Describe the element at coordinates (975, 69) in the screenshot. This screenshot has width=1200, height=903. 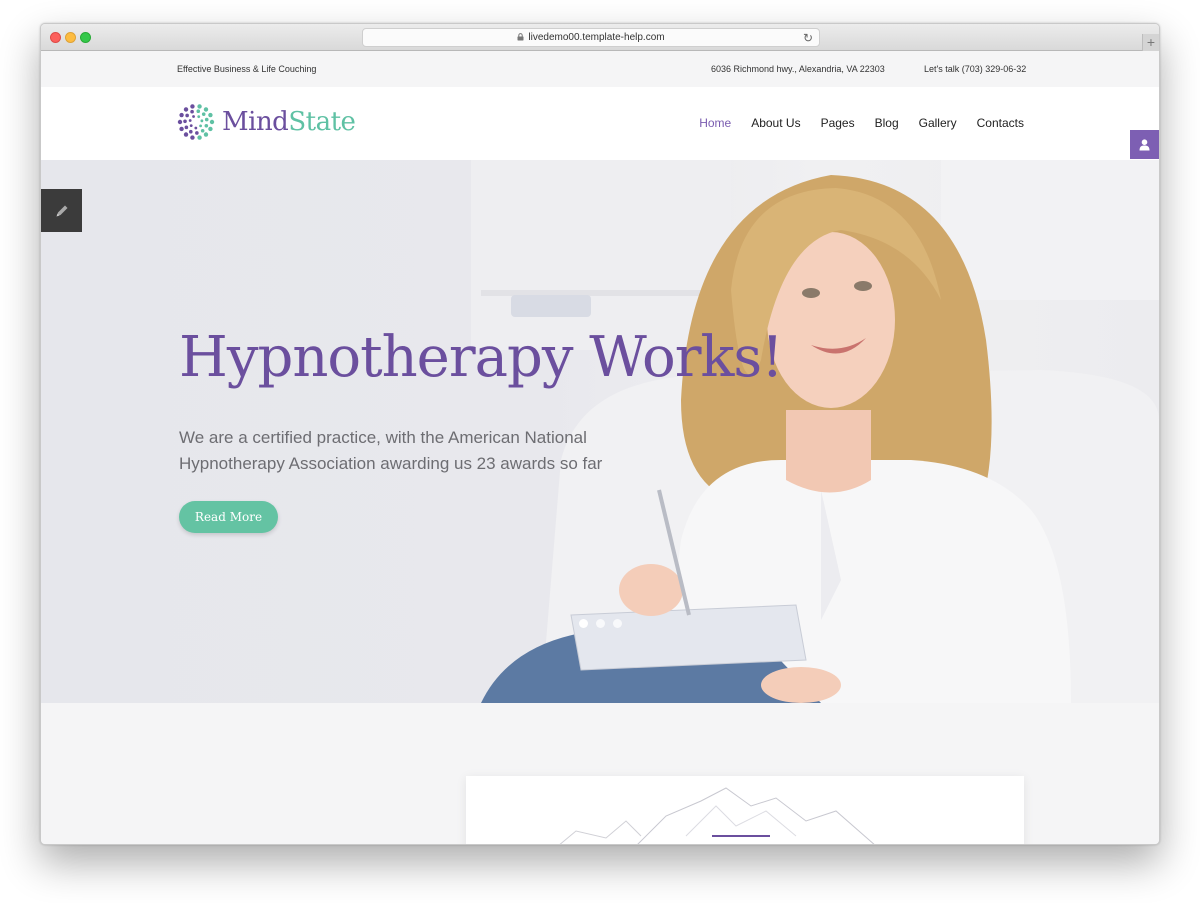
I see `phone-text: Let's talk (703) 329-06-32` at that location.